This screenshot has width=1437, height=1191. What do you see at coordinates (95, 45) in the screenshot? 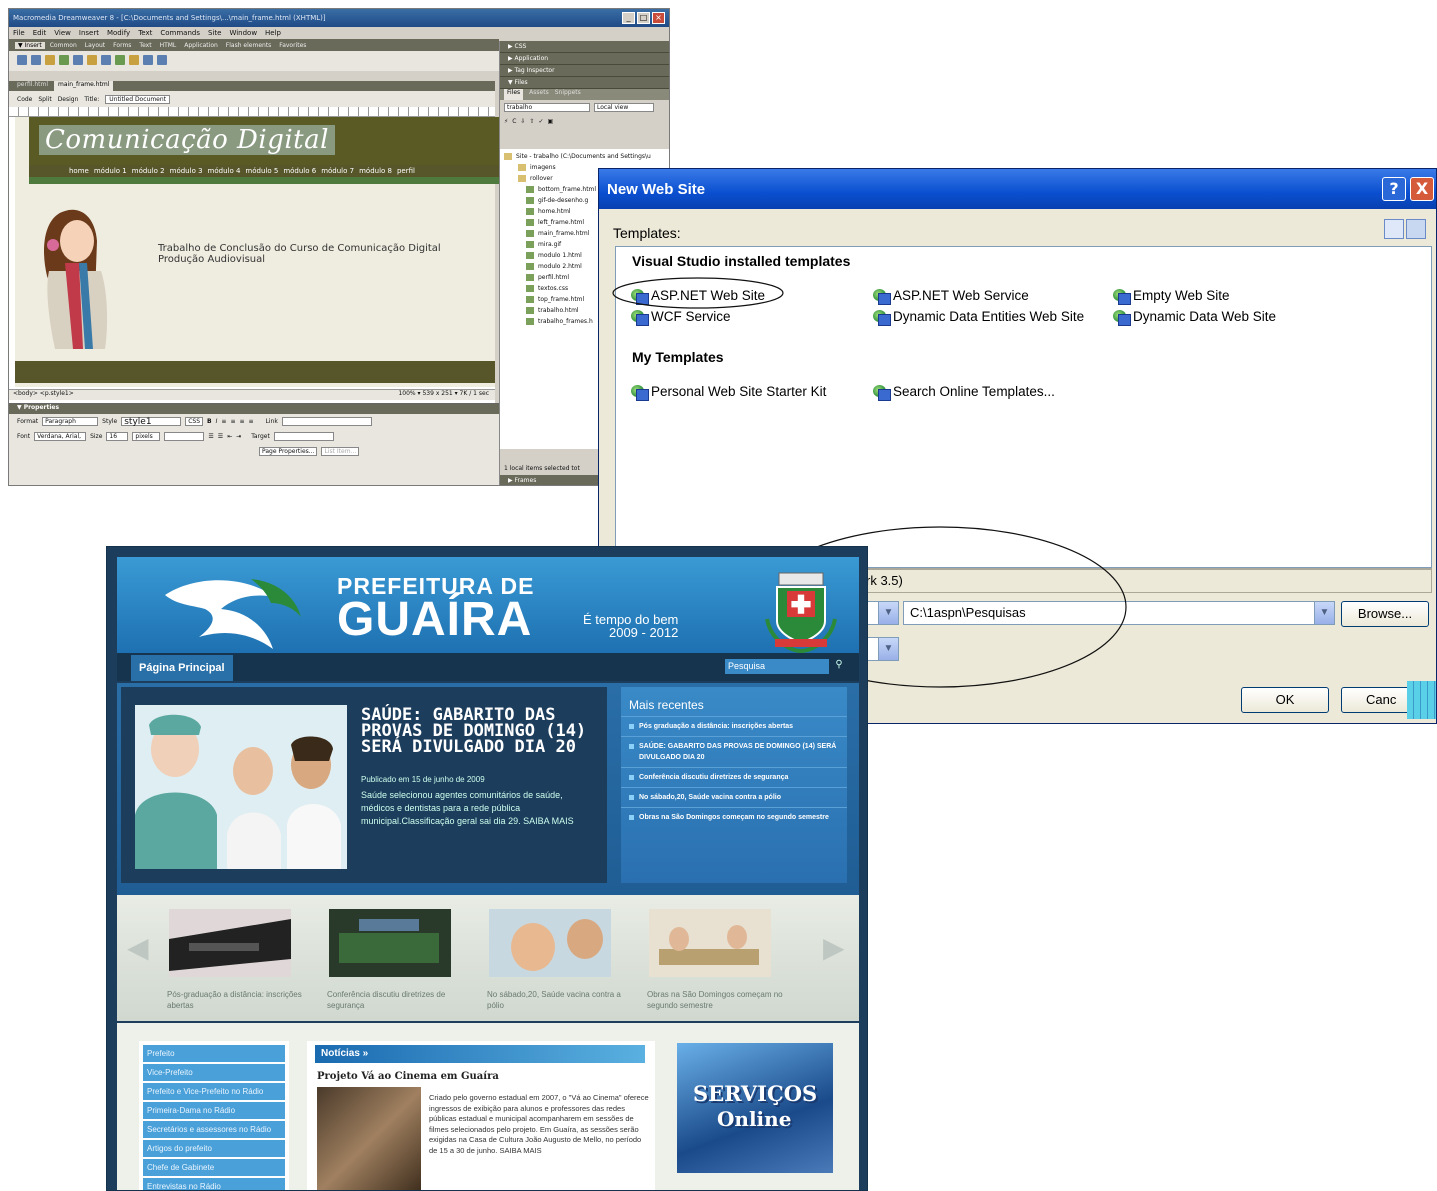
I see `insert-tab-layout: Layout` at bounding box center [95, 45].